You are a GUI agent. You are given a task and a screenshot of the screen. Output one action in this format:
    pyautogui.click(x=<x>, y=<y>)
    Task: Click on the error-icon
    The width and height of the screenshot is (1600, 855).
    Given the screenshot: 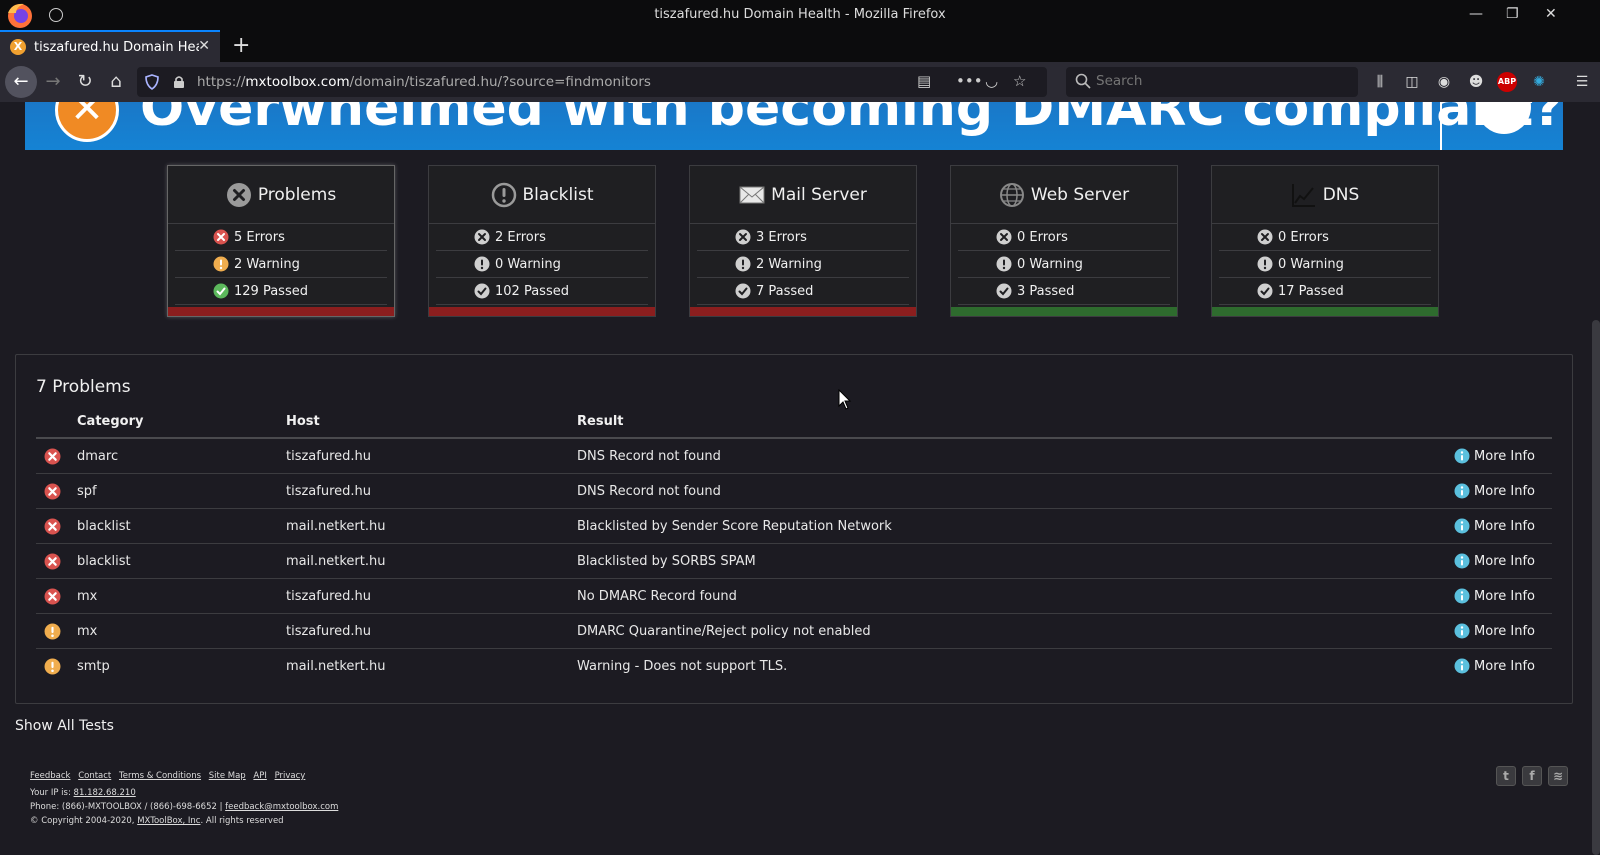 What is the action you would take?
    pyautogui.click(x=52, y=596)
    